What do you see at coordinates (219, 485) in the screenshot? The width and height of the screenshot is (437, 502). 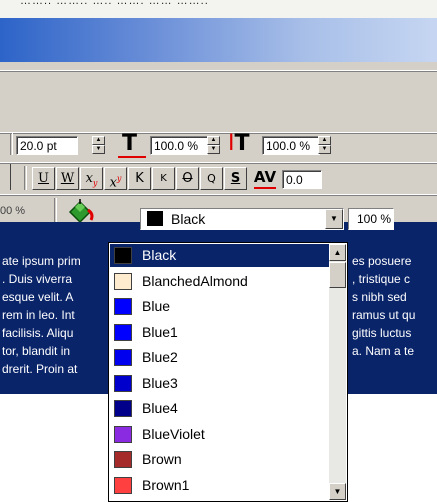 I see `color-option-brown1: Brown1` at bounding box center [219, 485].